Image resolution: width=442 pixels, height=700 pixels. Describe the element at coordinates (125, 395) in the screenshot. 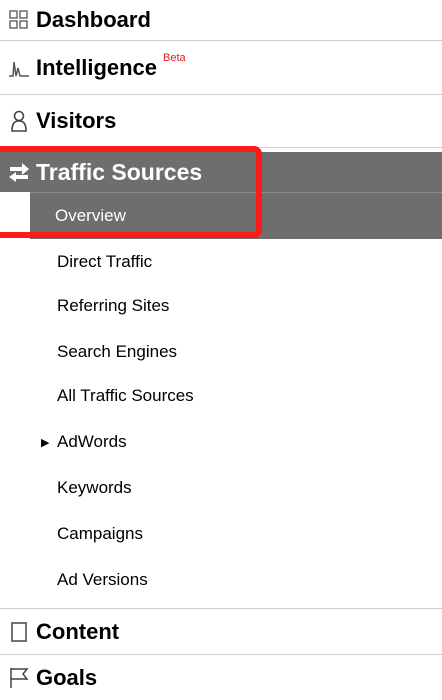

I see `subnav-all-traffic-sources-label: All Traffic Sources` at that location.